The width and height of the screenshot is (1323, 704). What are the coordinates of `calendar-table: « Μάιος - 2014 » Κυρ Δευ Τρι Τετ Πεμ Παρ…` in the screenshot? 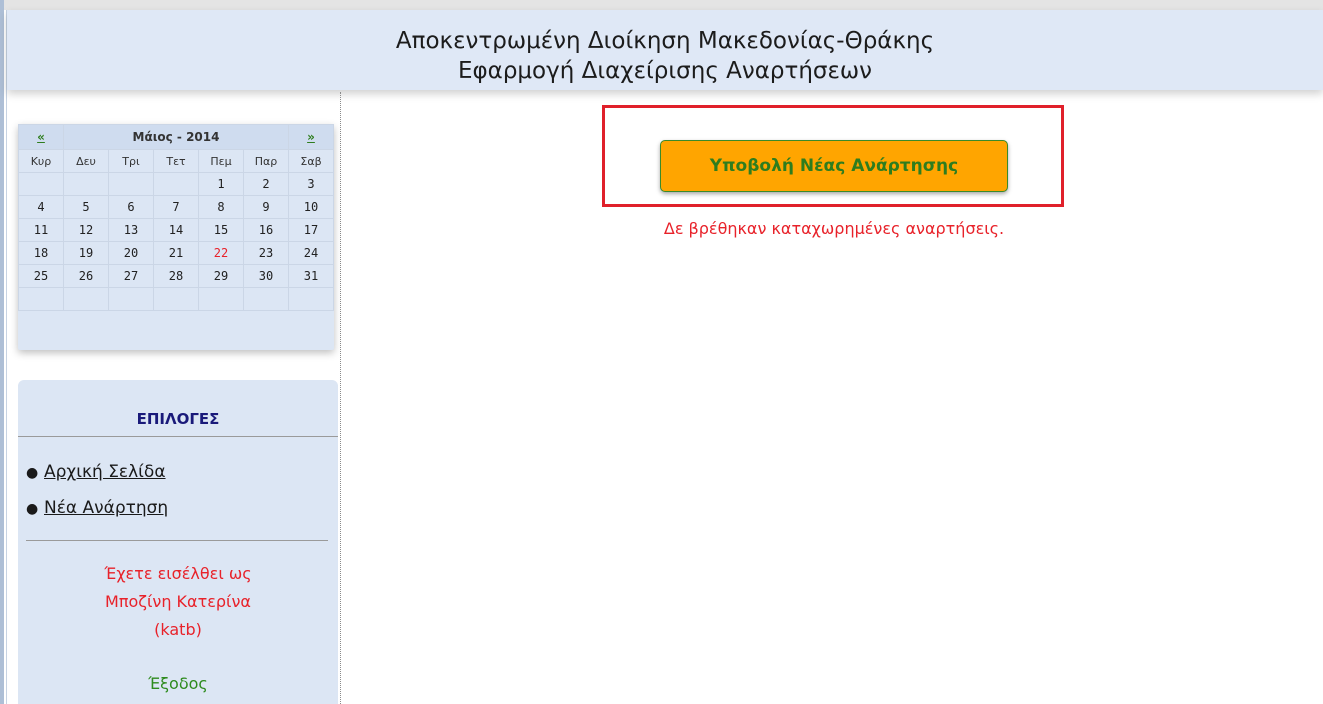 It's located at (176, 217).